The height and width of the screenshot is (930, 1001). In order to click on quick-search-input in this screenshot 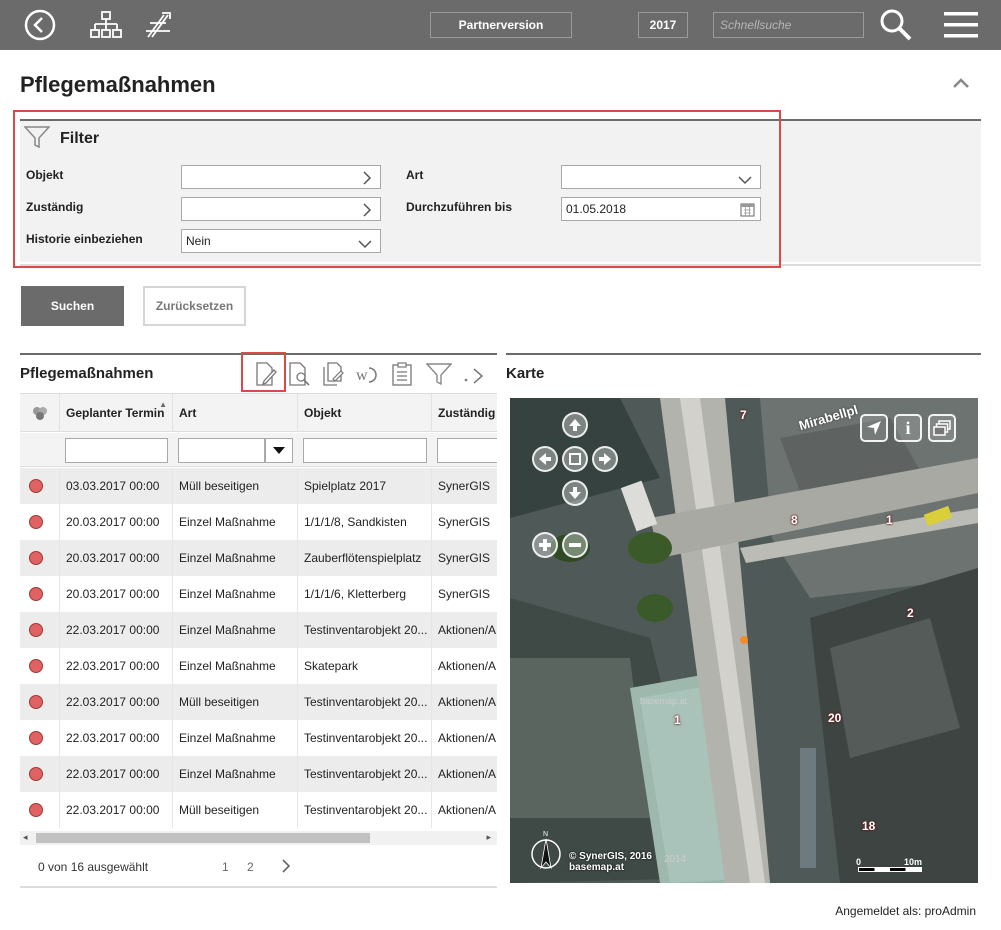, I will do `click(788, 25)`.